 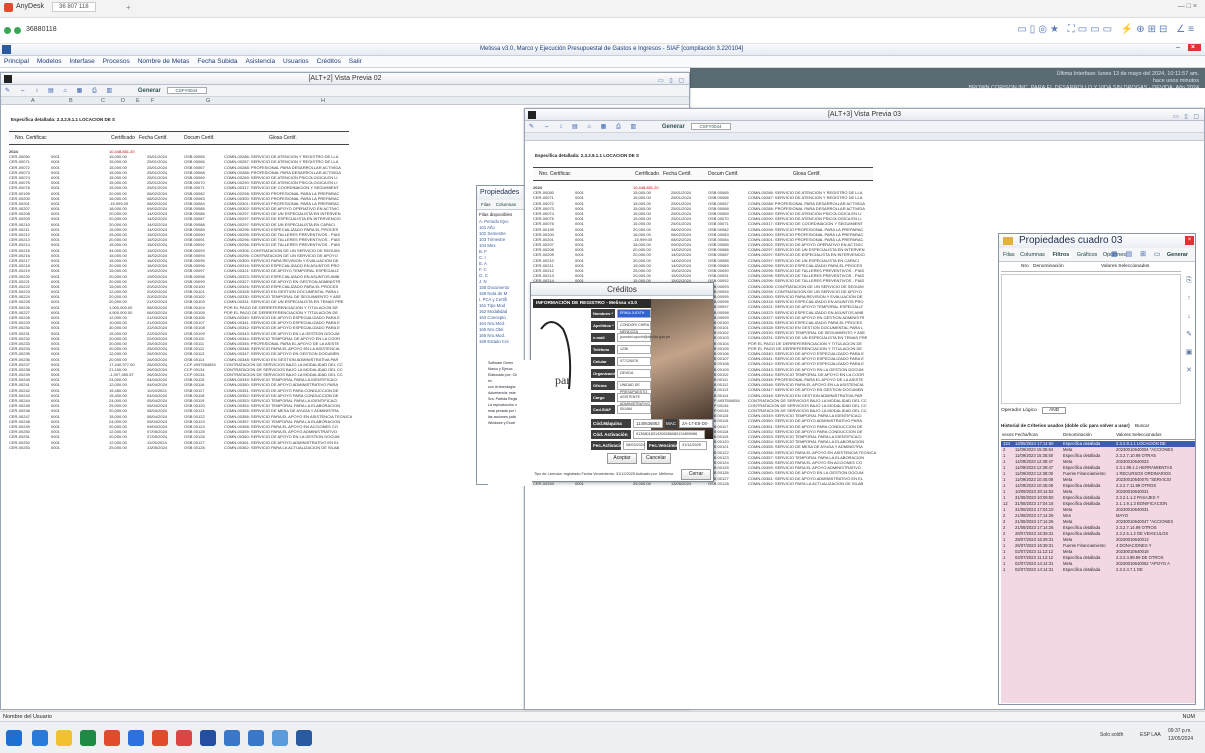 What do you see at coordinates (329, 62) in the screenshot?
I see `menu-creditos: Créditos` at bounding box center [329, 62].